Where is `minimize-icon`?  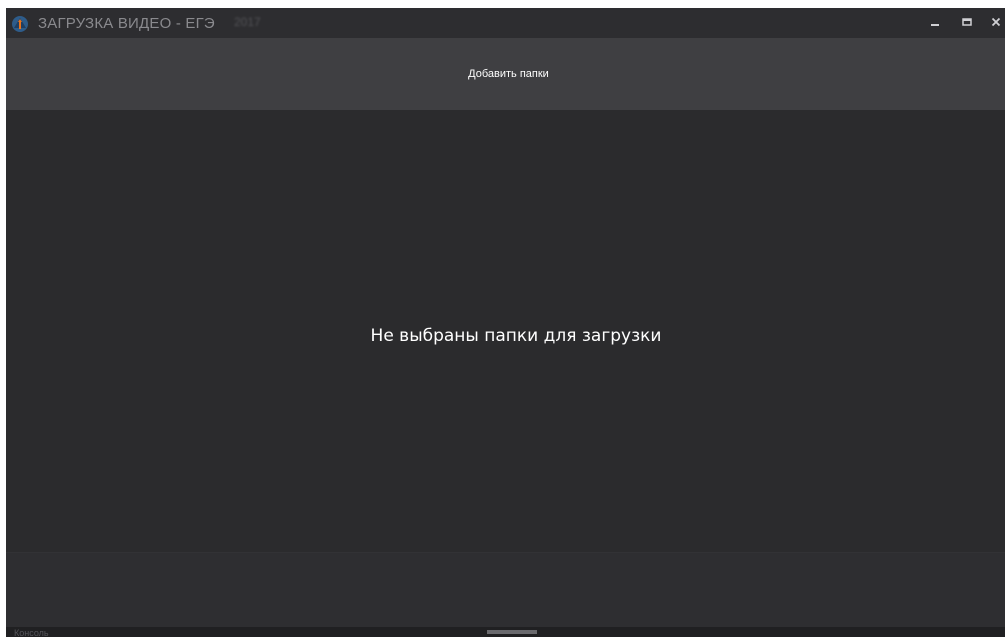
minimize-icon is located at coordinates (935, 23).